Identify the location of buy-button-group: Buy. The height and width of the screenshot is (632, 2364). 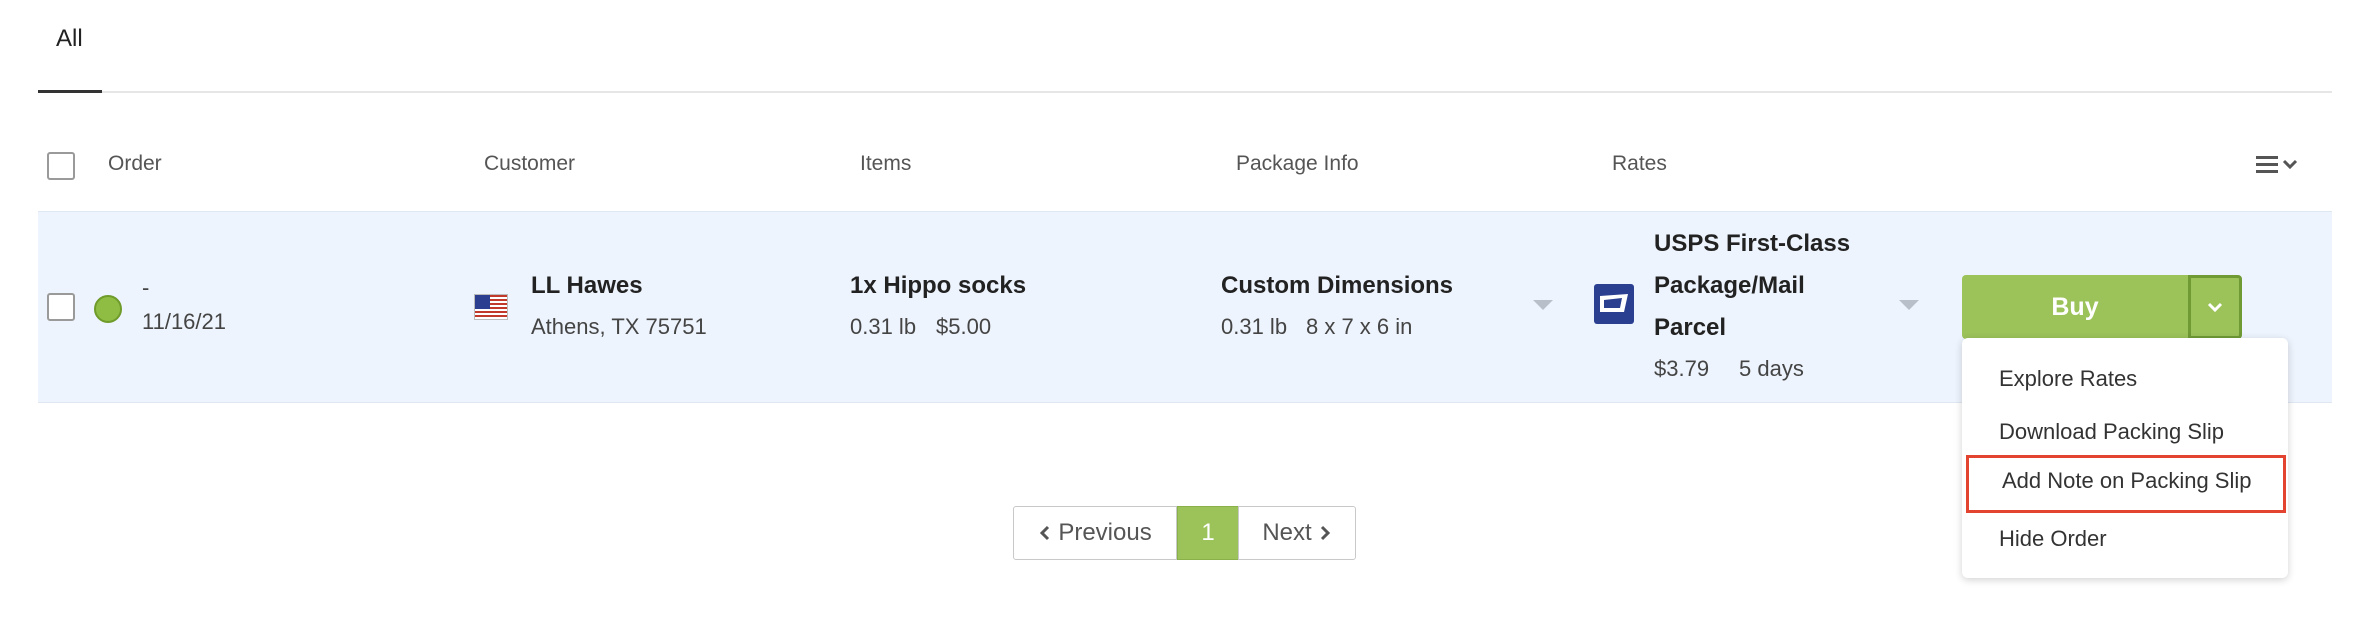
(2102, 307).